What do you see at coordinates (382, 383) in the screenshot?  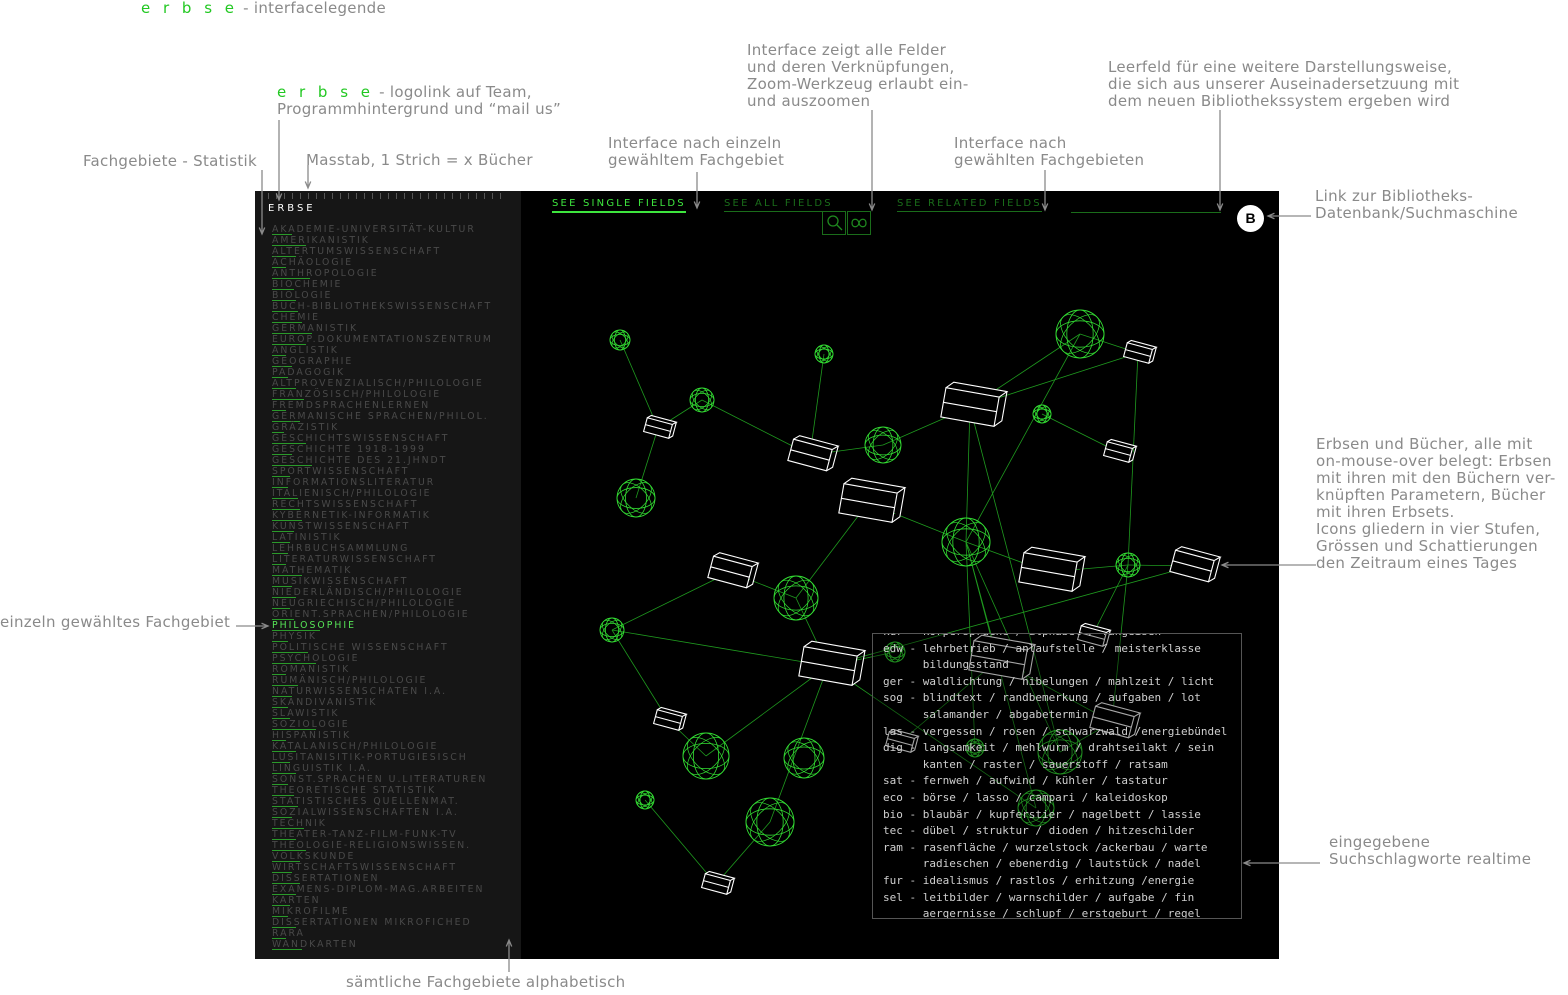 I see `field-item: ALTPROVENZIALISCH/PHILOLOGIE` at bounding box center [382, 383].